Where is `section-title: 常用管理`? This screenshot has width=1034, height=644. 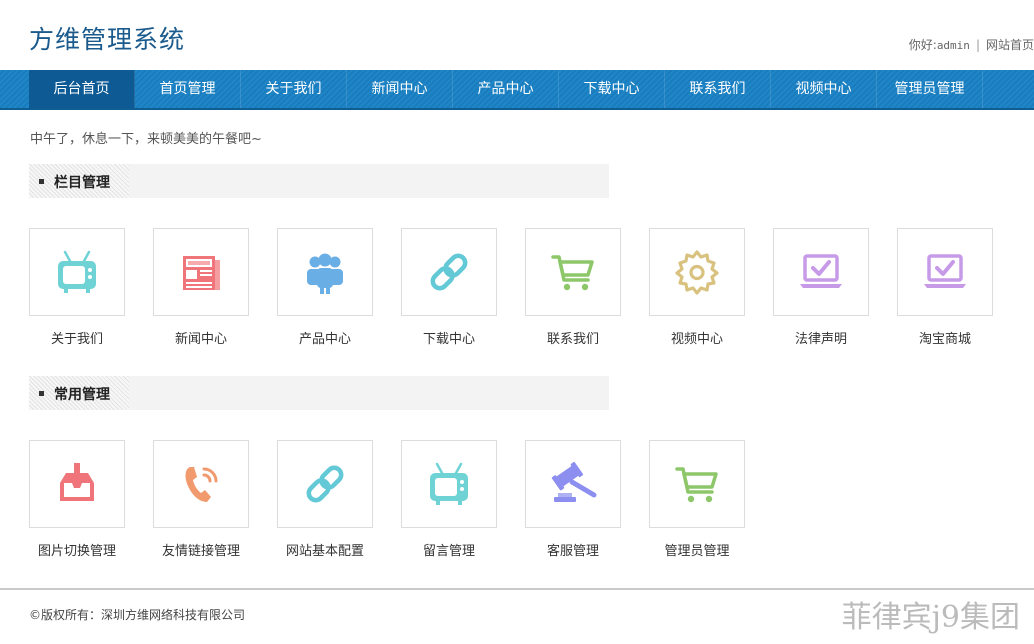 section-title: 常用管理 is located at coordinates (82, 395).